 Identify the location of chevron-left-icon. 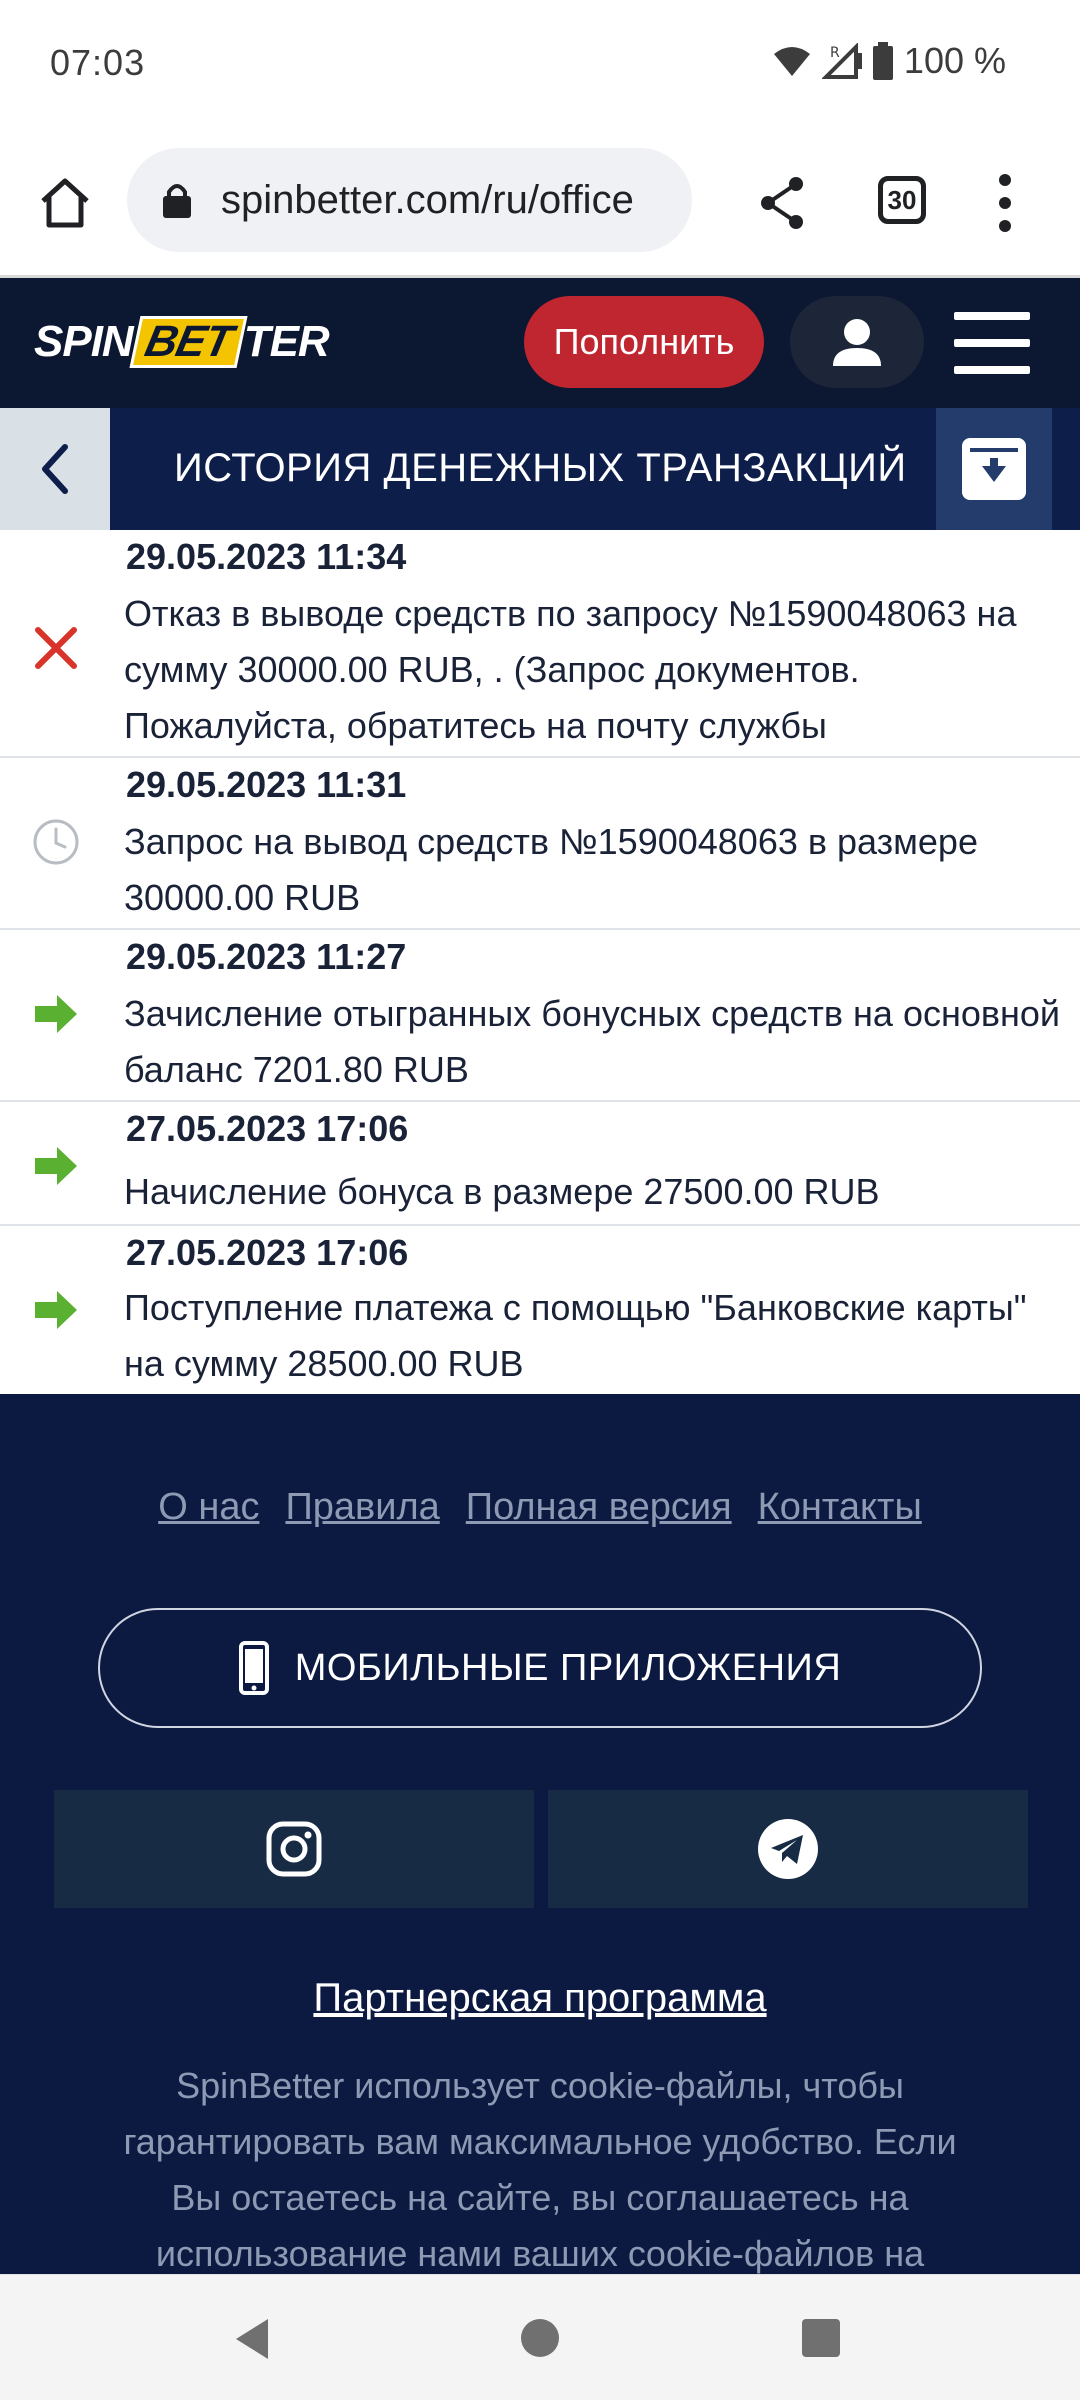
(55, 469).